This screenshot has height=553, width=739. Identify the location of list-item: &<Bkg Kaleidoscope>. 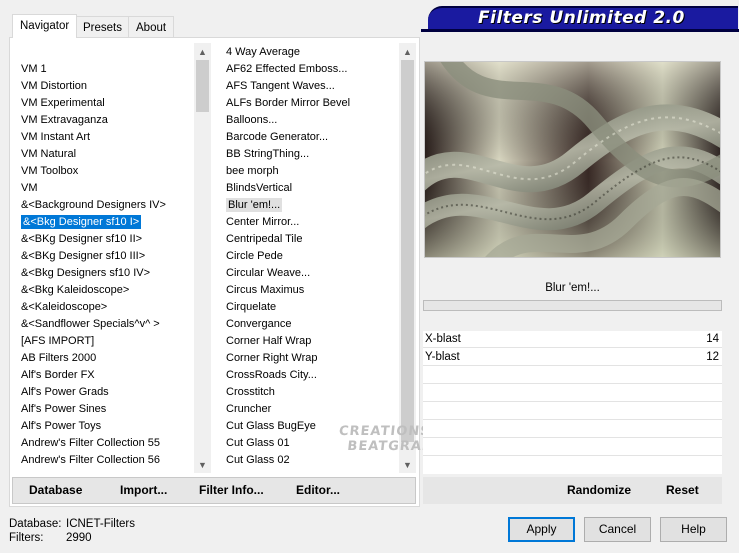
(105, 290).